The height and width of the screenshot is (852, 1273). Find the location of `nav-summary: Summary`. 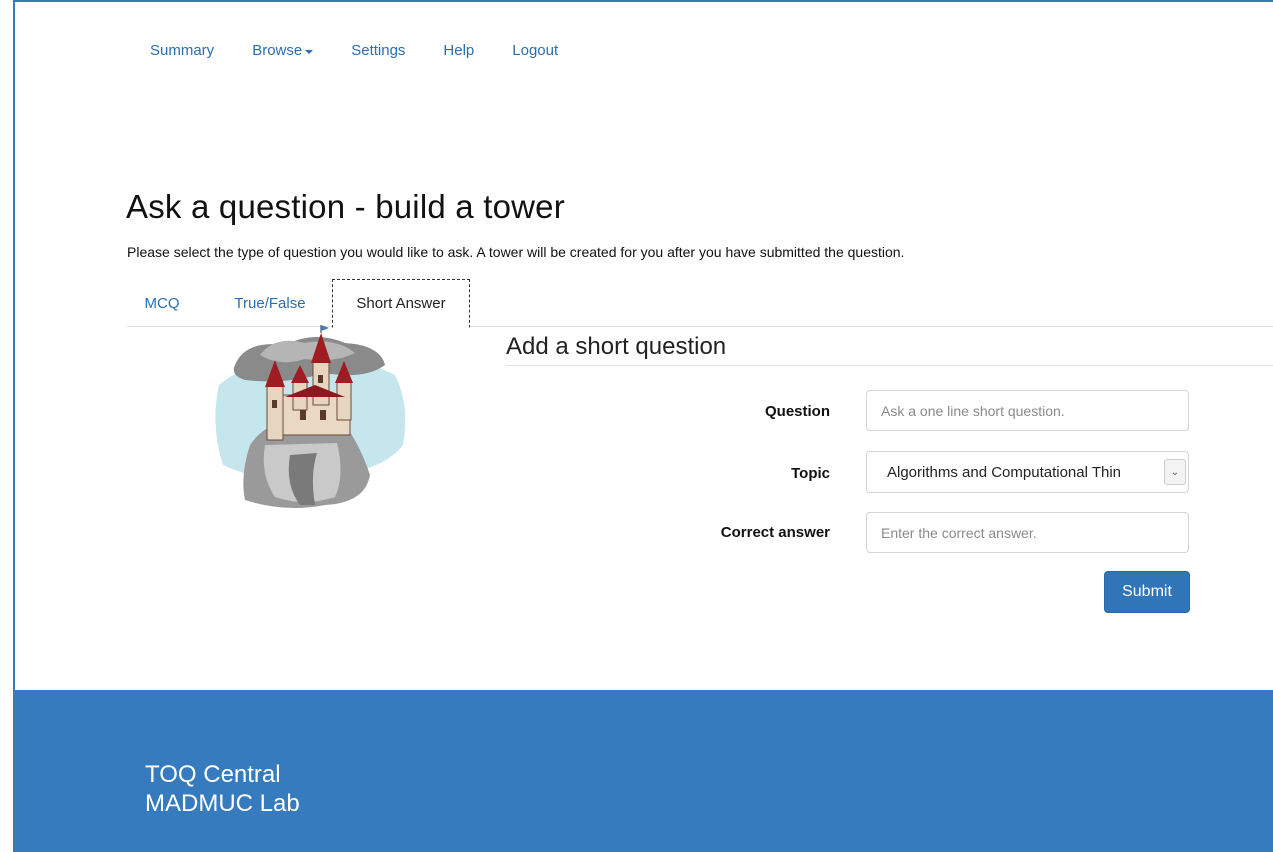

nav-summary: Summary is located at coordinates (182, 50).